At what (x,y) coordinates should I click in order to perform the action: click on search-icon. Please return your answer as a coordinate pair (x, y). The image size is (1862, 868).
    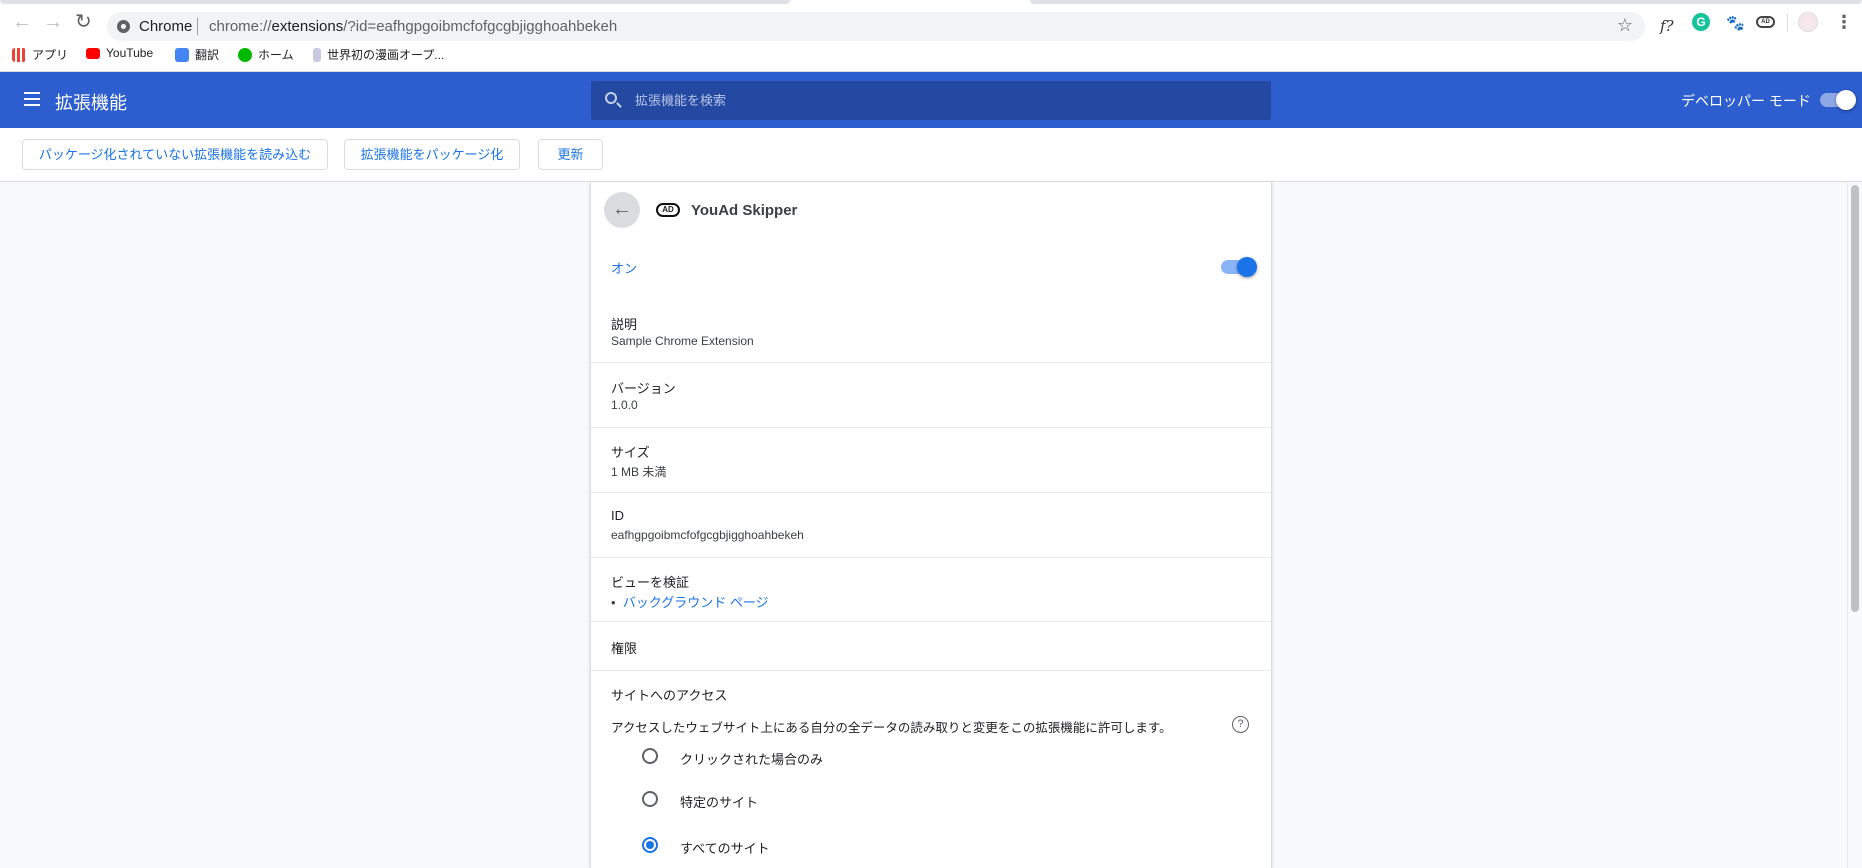
    Looking at the image, I should click on (611, 98).